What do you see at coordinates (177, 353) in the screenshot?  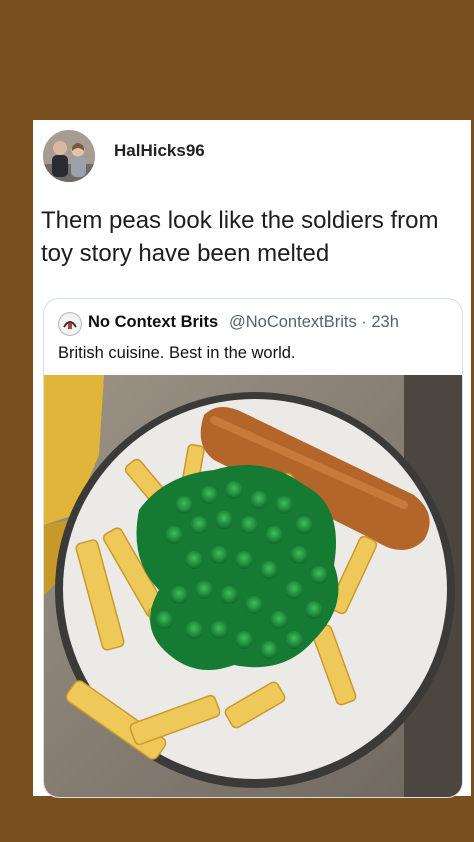 I see `quoted-tweet-text: British cuisine. Best in the world.` at bounding box center [177, 353].